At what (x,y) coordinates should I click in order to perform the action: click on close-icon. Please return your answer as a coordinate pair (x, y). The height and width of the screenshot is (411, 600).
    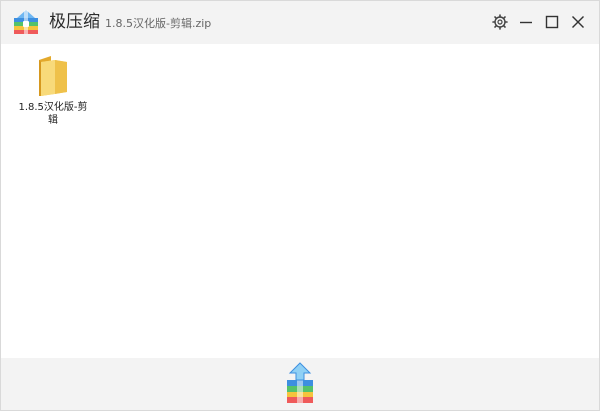
    Looking at the image, I should click on (578, 22).